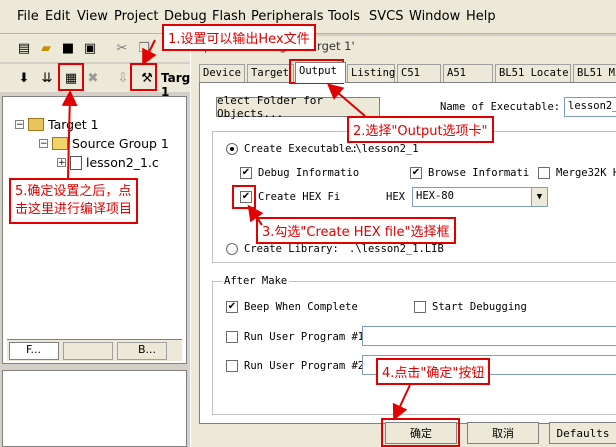 This screenshot has height=447, width=616. I want to click on arrow-step2, so click(346, 100).